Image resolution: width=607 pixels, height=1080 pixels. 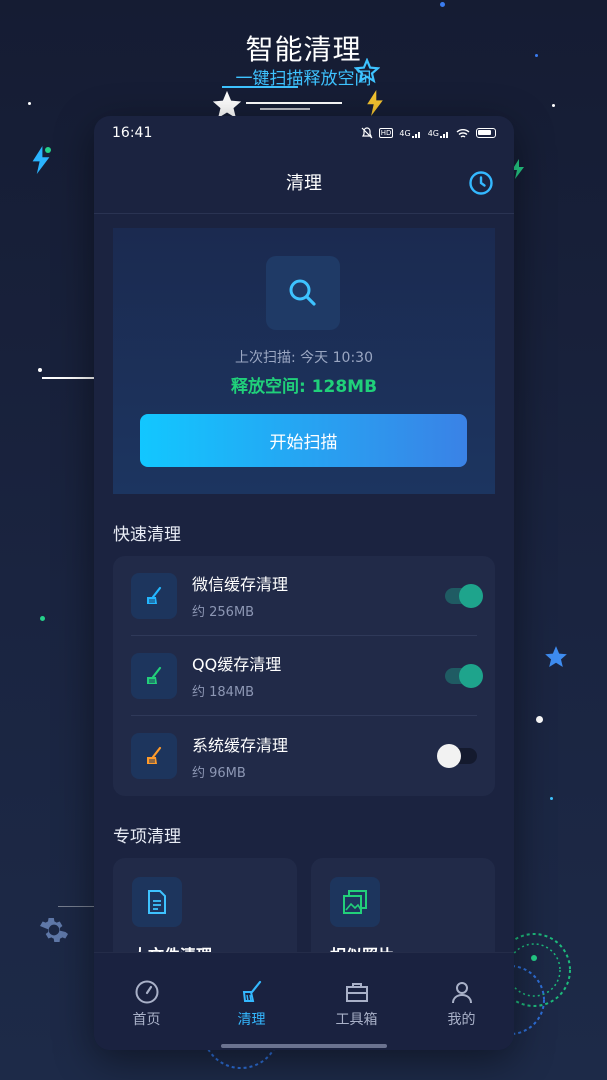 What do you see at coordinates (463, 133) in the screenshot?
I see `wifi-icon` at bounding box center [463, 133].